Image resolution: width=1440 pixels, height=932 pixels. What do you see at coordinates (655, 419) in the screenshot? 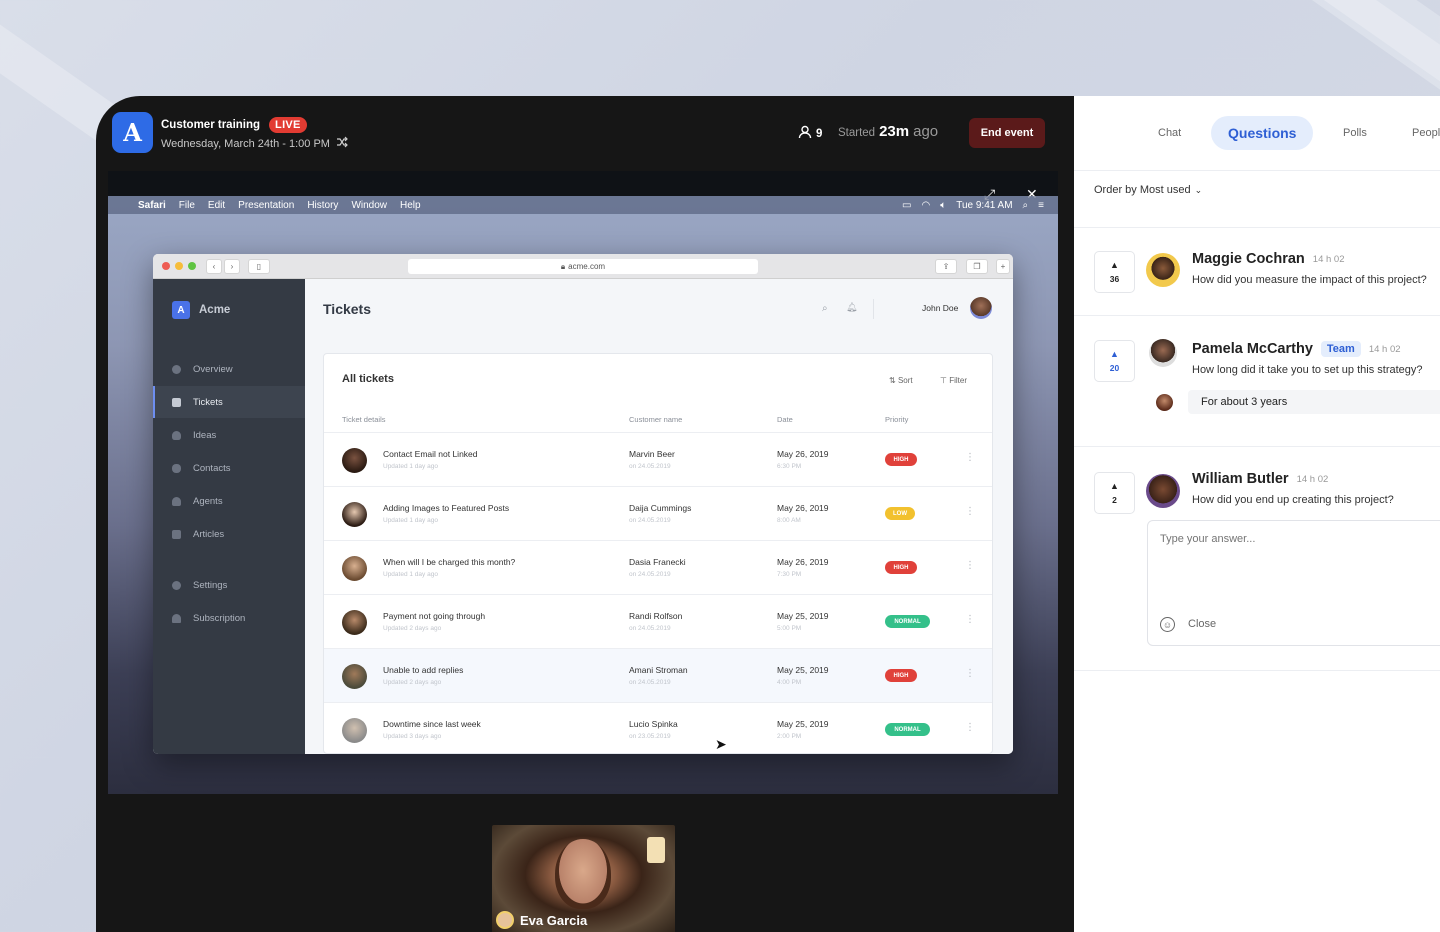
I see `column-header: Customer name` at bounding box center [655, 419].